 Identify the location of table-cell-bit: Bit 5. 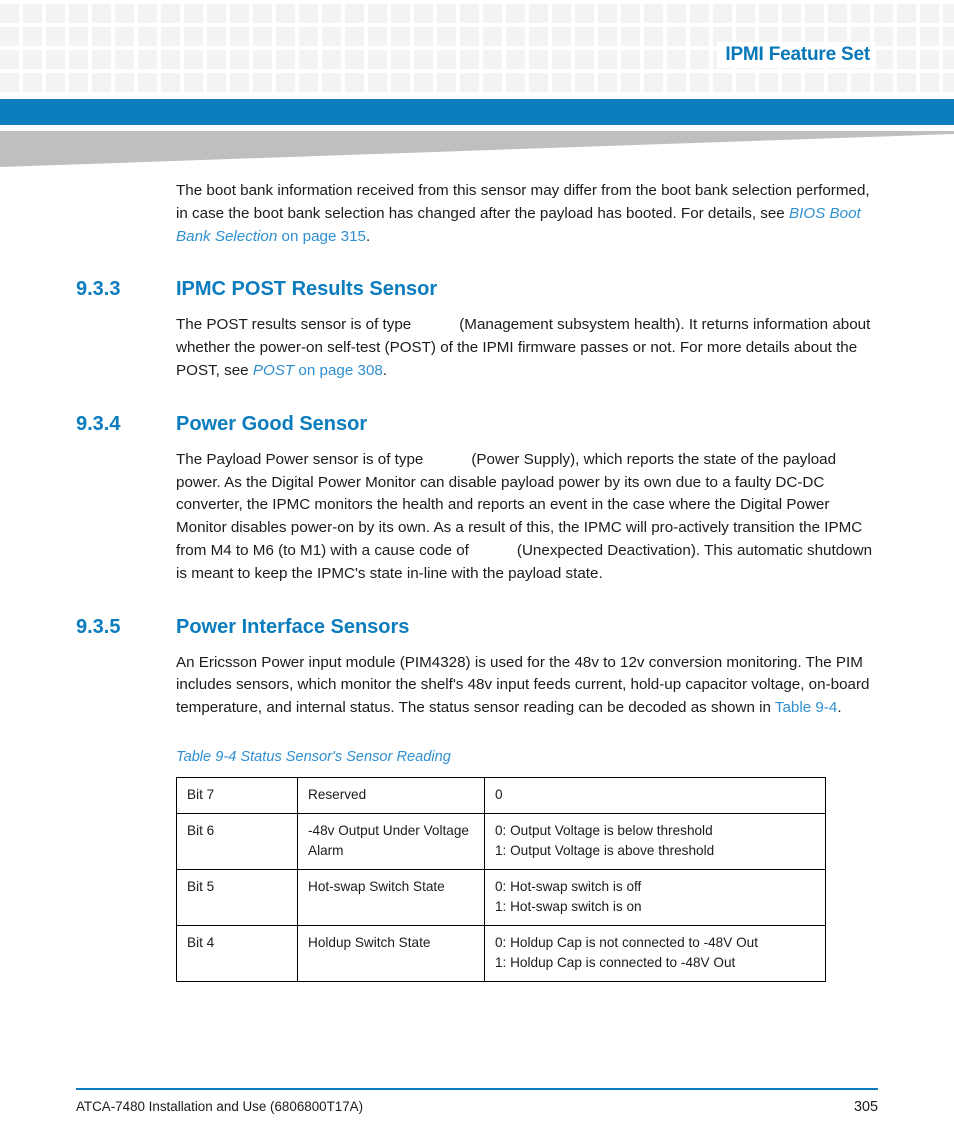
(237, 897).